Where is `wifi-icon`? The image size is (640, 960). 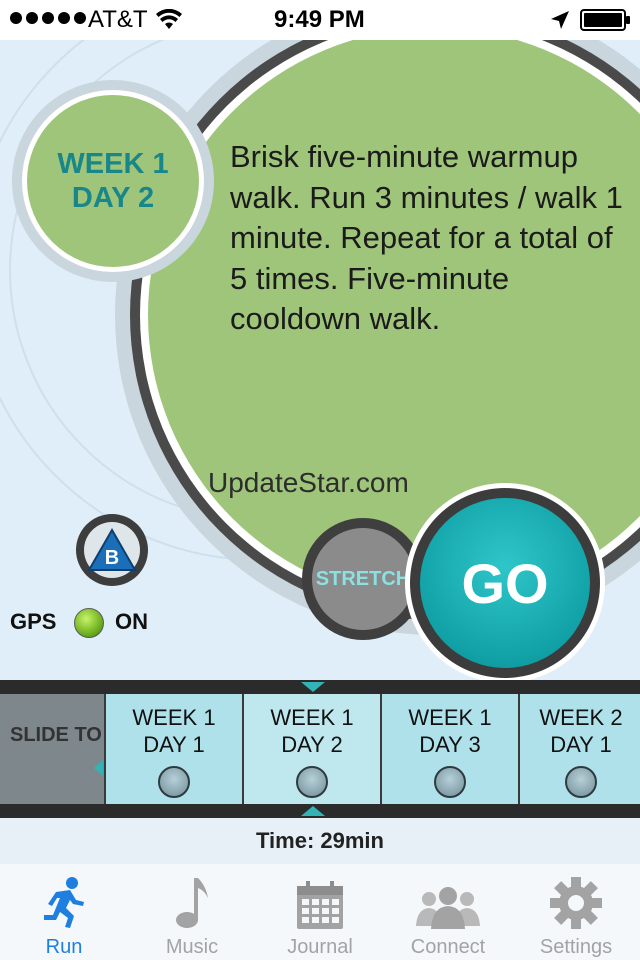 wifi-icon is located at coordinates (169, 22).